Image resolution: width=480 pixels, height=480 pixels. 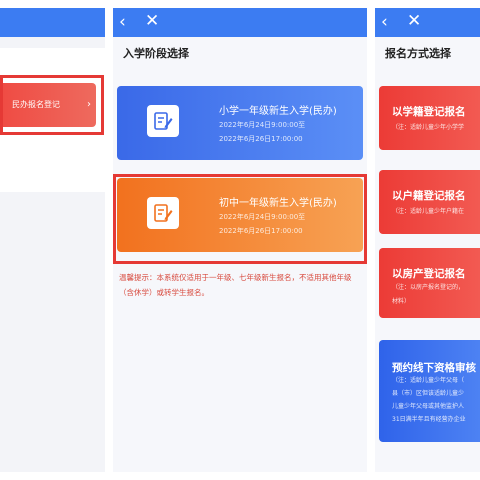 I want to click on card-title: 小学一年级新生入学(民办), so click(x=278, y=111).